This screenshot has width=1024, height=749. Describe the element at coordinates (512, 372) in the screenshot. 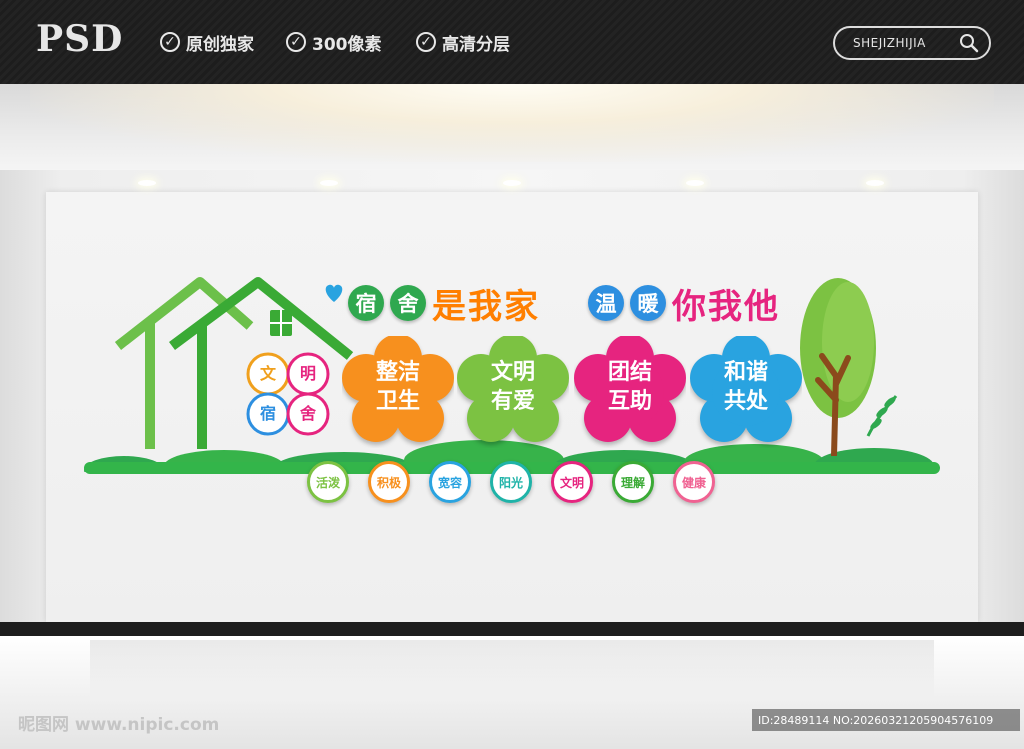

I see `flower-line: 文明` at that location.